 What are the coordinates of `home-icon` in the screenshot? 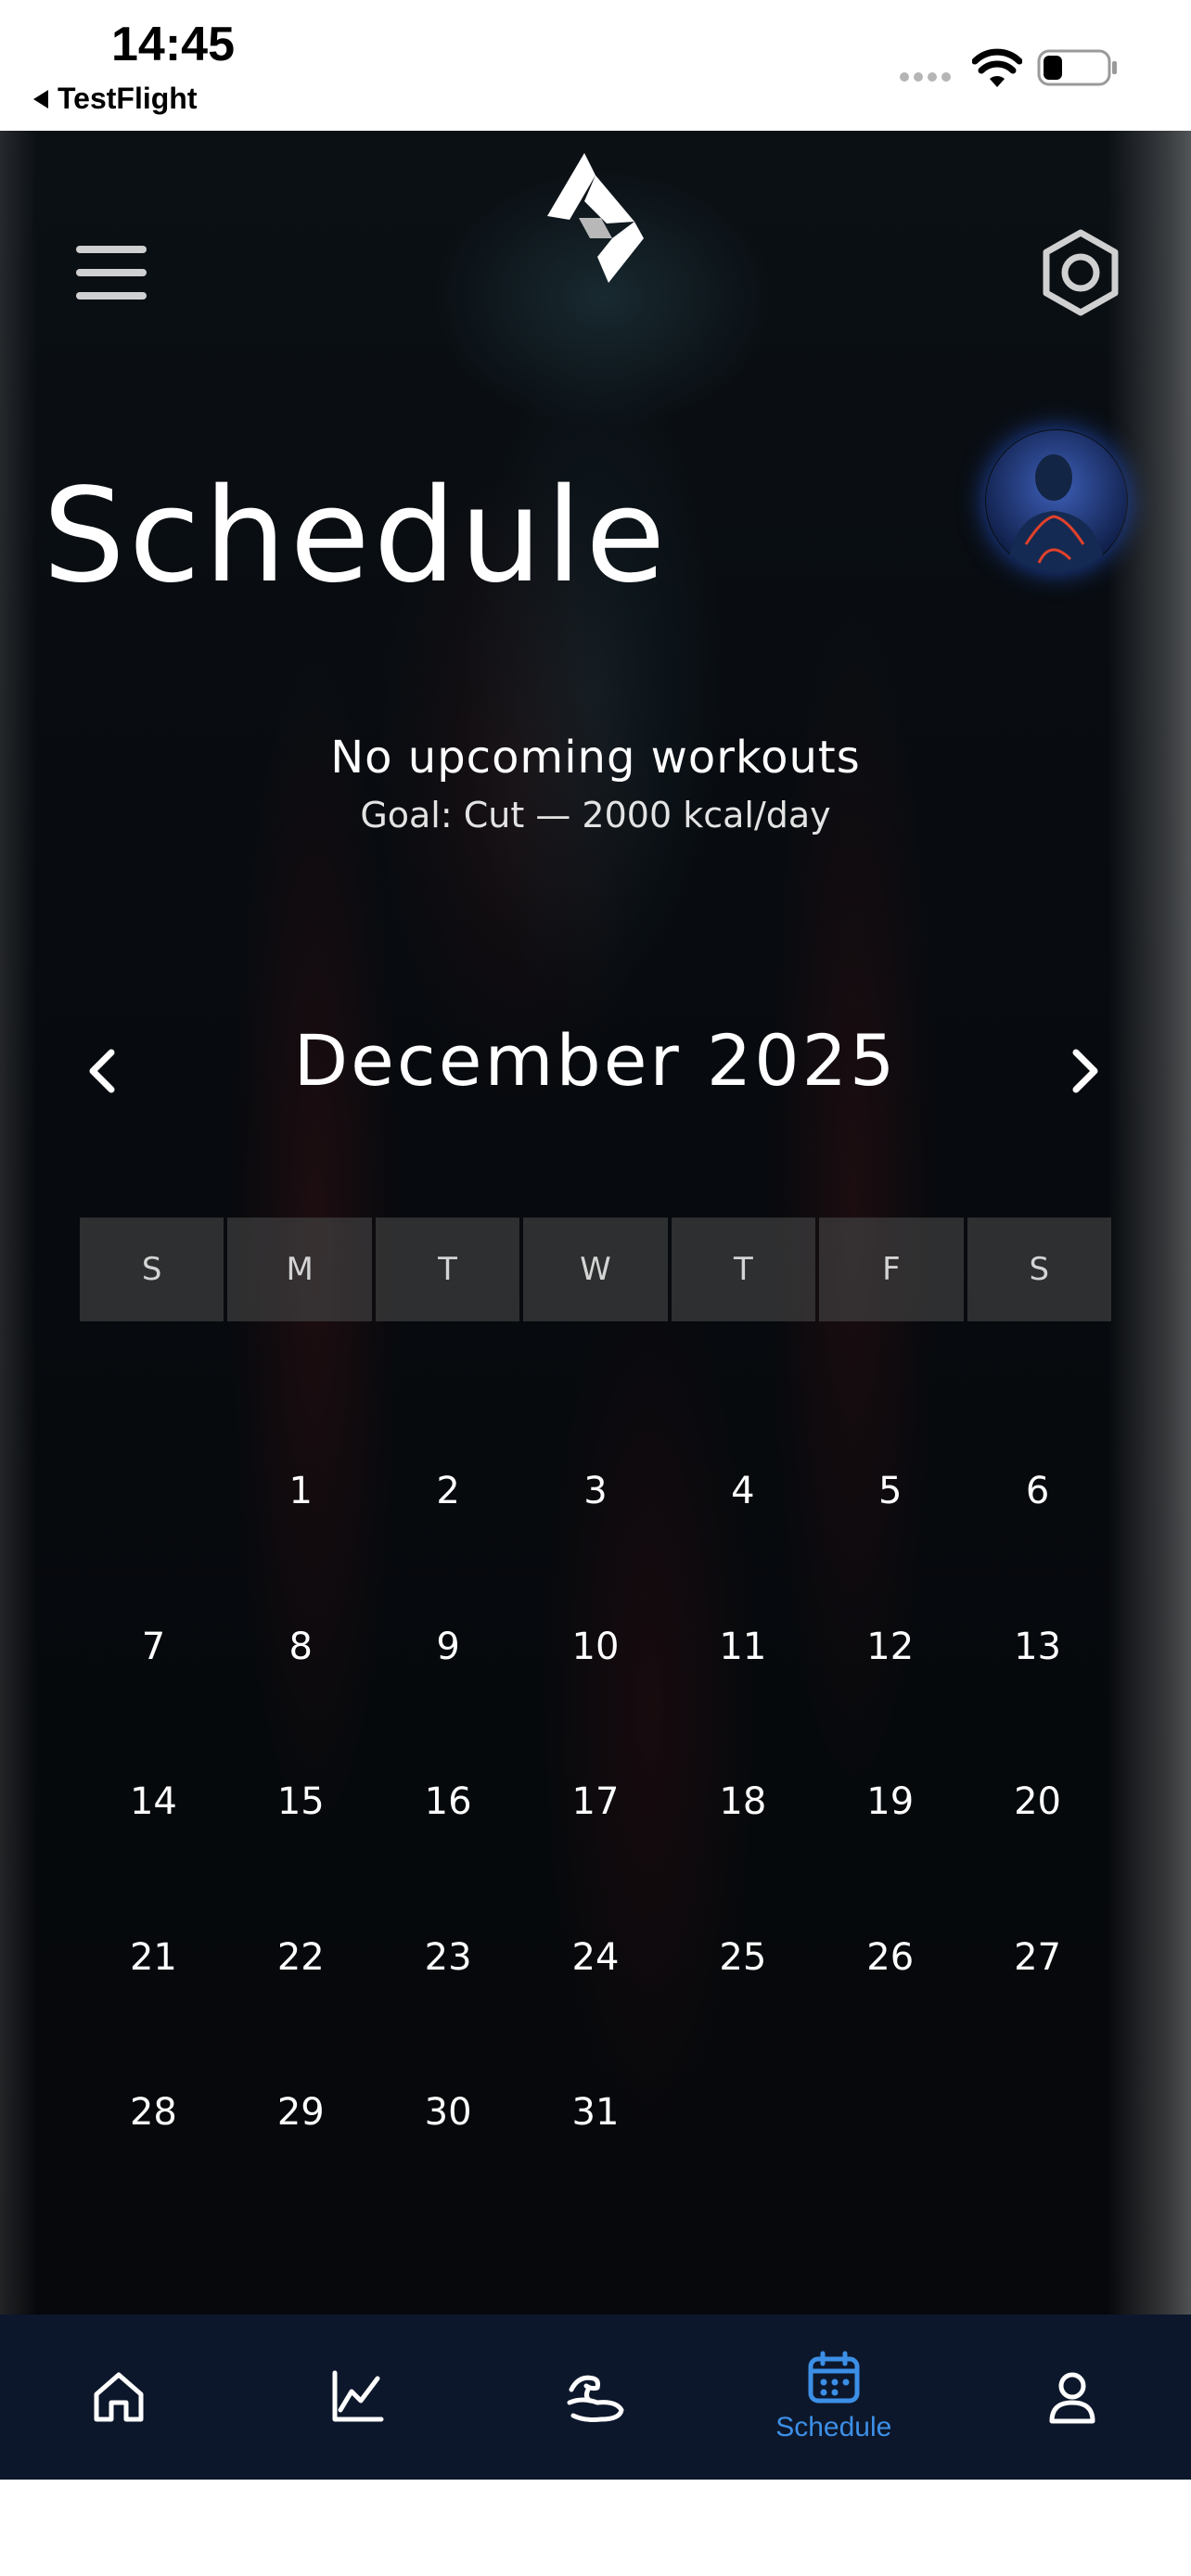 It's located at (119, 2397).